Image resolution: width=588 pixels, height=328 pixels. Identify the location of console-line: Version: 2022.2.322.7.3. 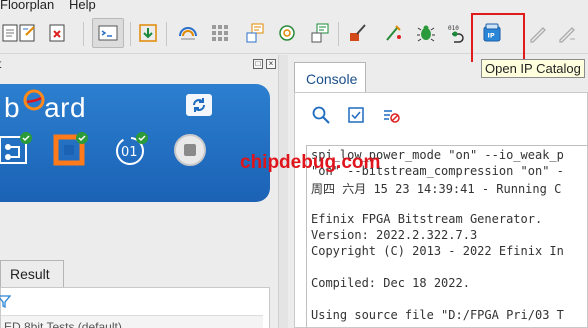
(394, 235).